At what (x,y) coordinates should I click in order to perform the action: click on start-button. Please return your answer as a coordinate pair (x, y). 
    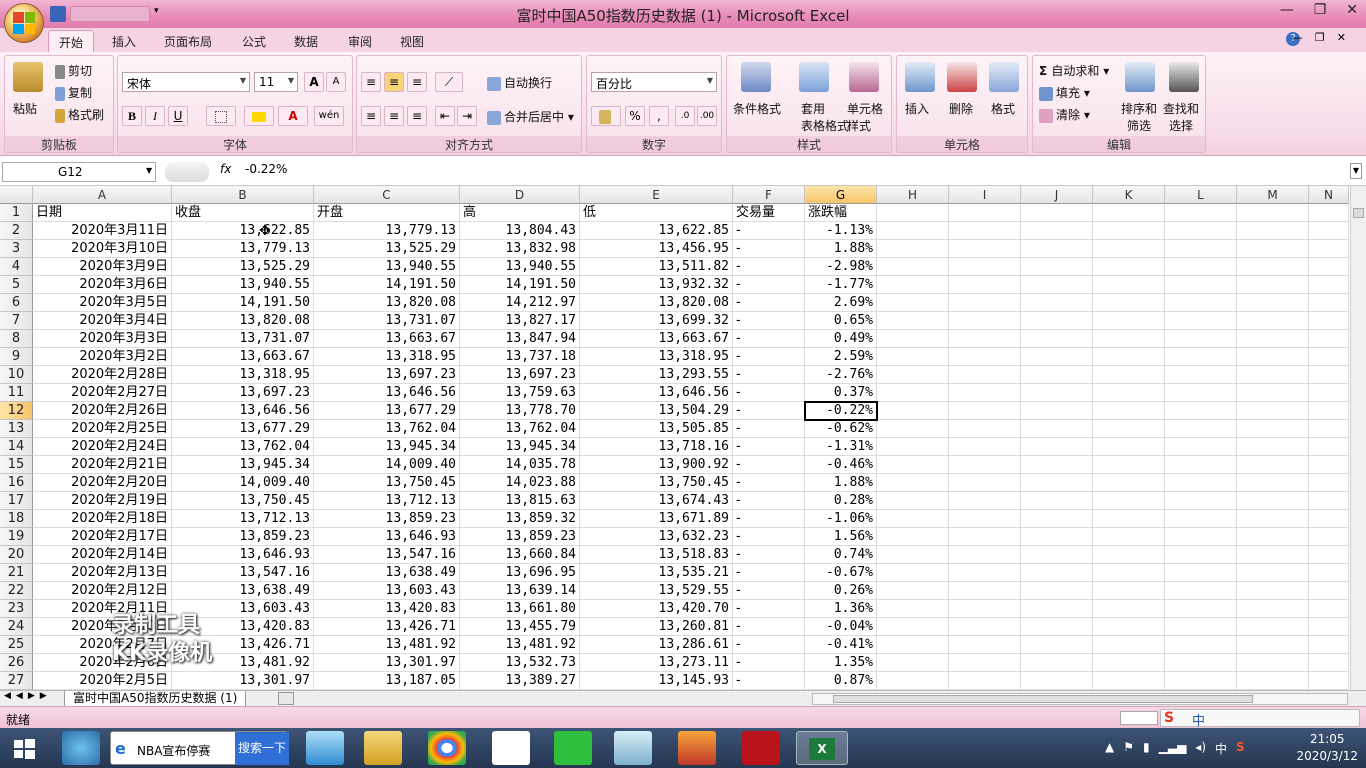
    Looking at the image, I should click on (24, 748).